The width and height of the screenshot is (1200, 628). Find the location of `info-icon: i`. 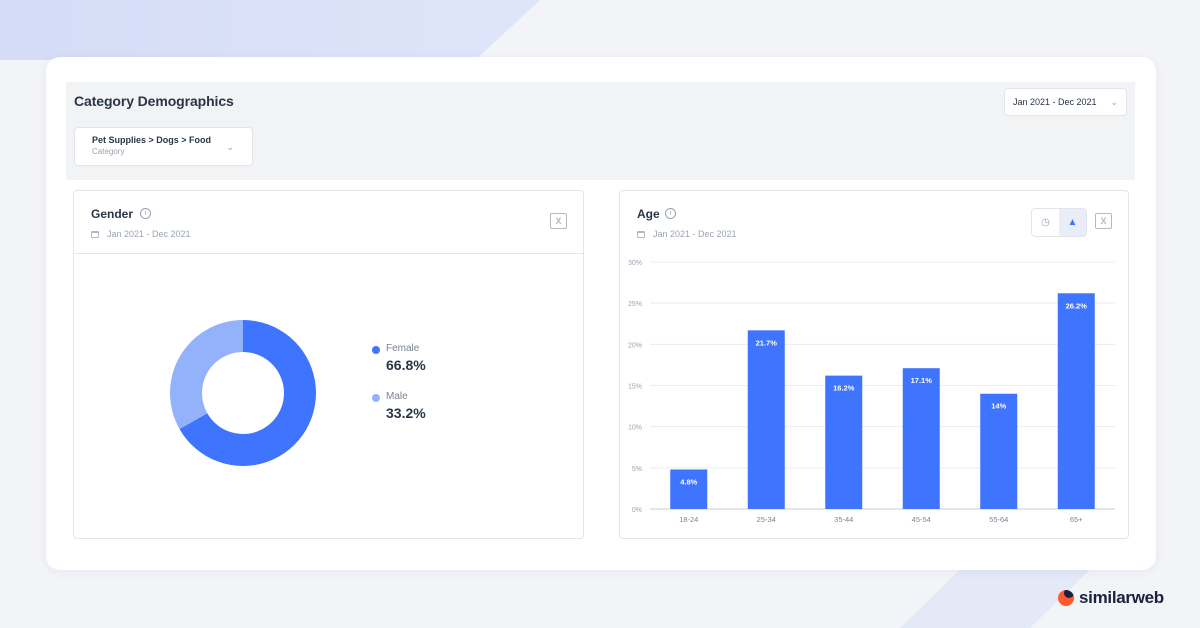

info-icon: i is located at coordinates (145, 213).